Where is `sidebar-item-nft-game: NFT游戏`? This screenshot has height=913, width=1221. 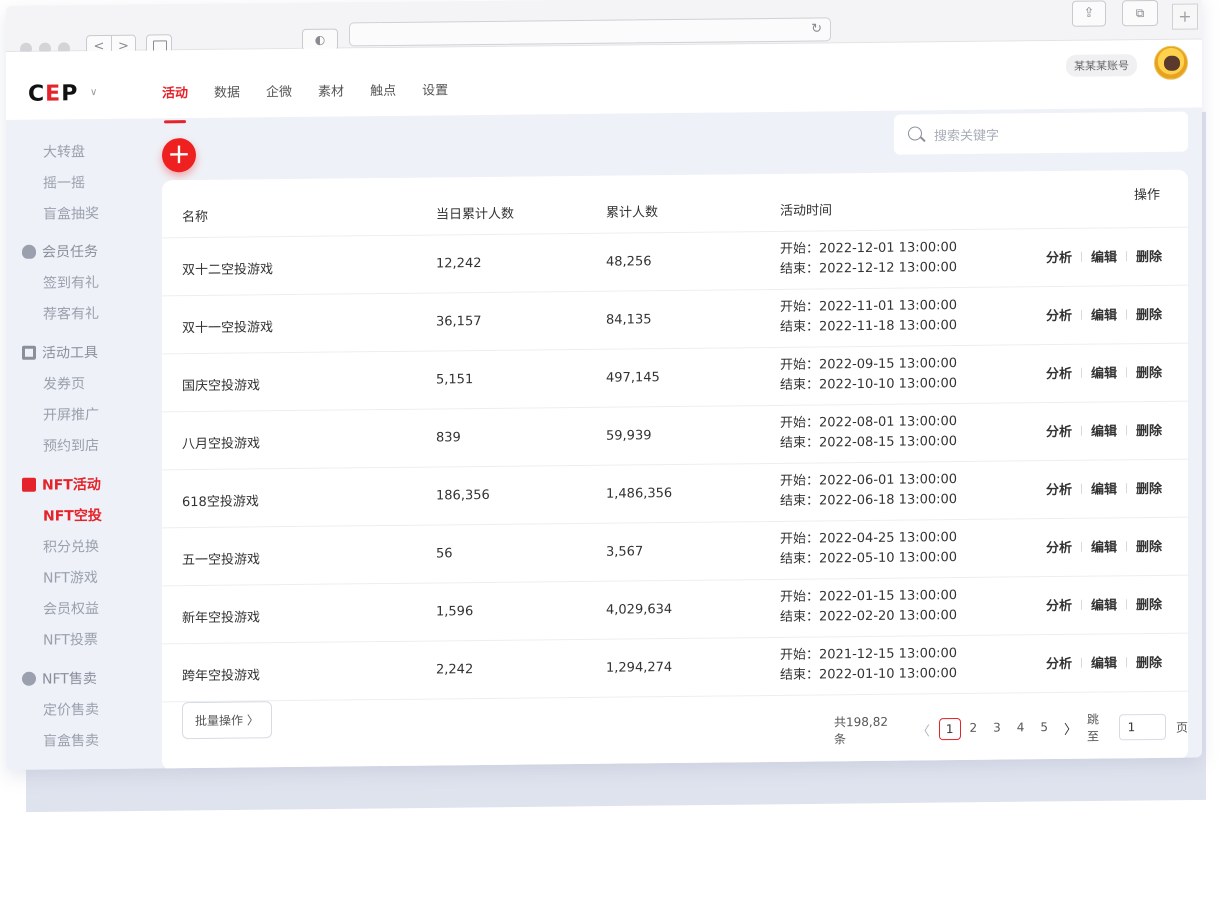
sidebar-item-nft-game: NFT游戏 is located at coordinates (70, 577).